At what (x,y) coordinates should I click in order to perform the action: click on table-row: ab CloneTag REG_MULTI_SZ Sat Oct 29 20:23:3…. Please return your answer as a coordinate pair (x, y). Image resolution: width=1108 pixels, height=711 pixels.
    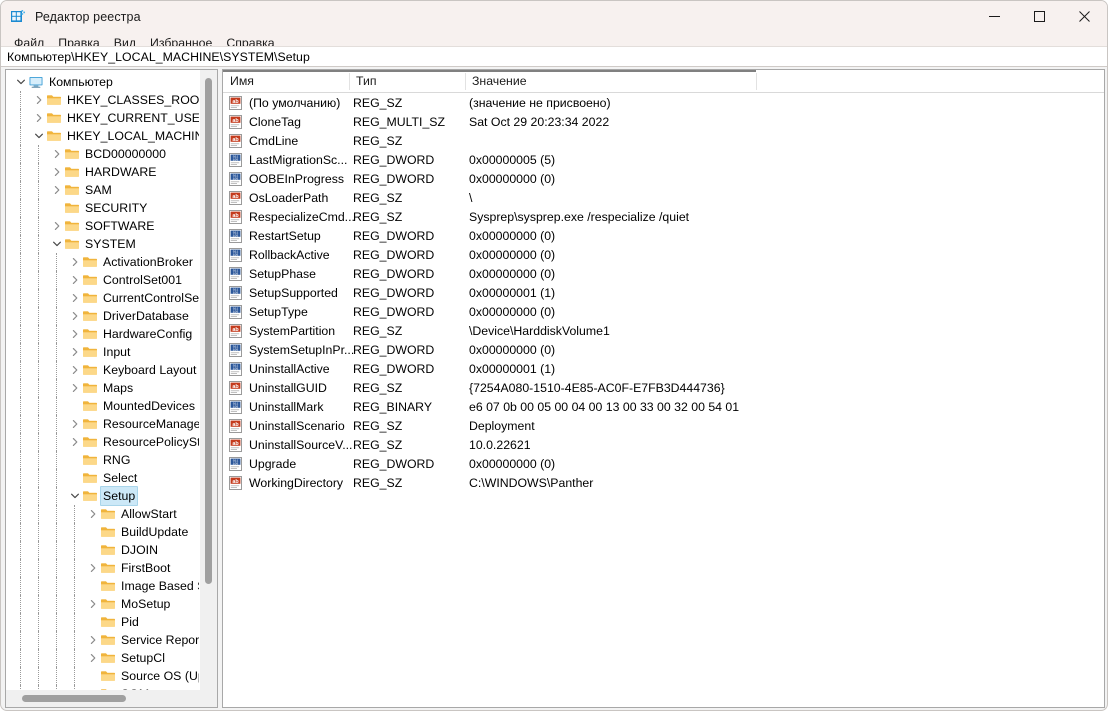
    Looking at the image, I should click on (663, 121).